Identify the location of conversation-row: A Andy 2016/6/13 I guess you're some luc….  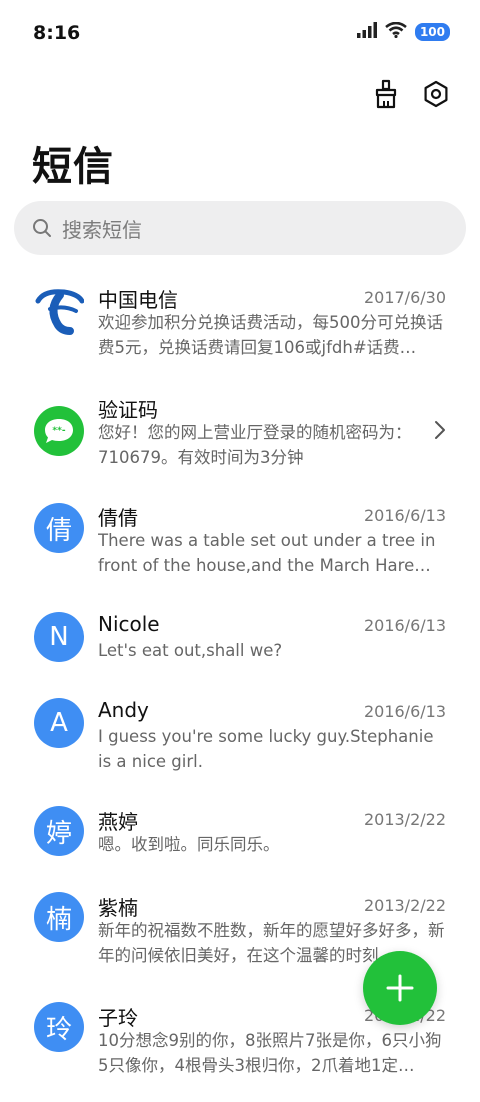
(240, 746).